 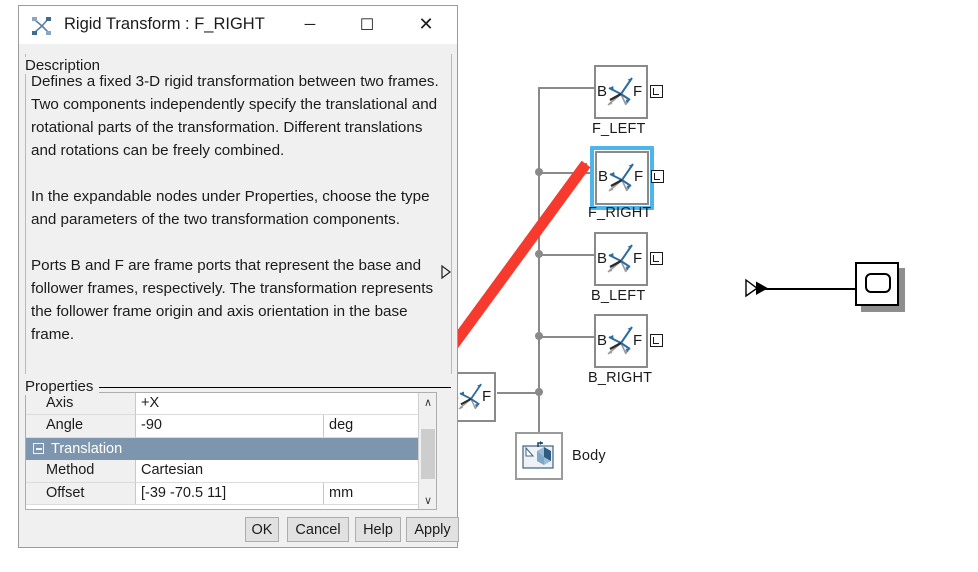 I want to click on block-label-b-left: B_LEFT, so click(x=618, y=296).